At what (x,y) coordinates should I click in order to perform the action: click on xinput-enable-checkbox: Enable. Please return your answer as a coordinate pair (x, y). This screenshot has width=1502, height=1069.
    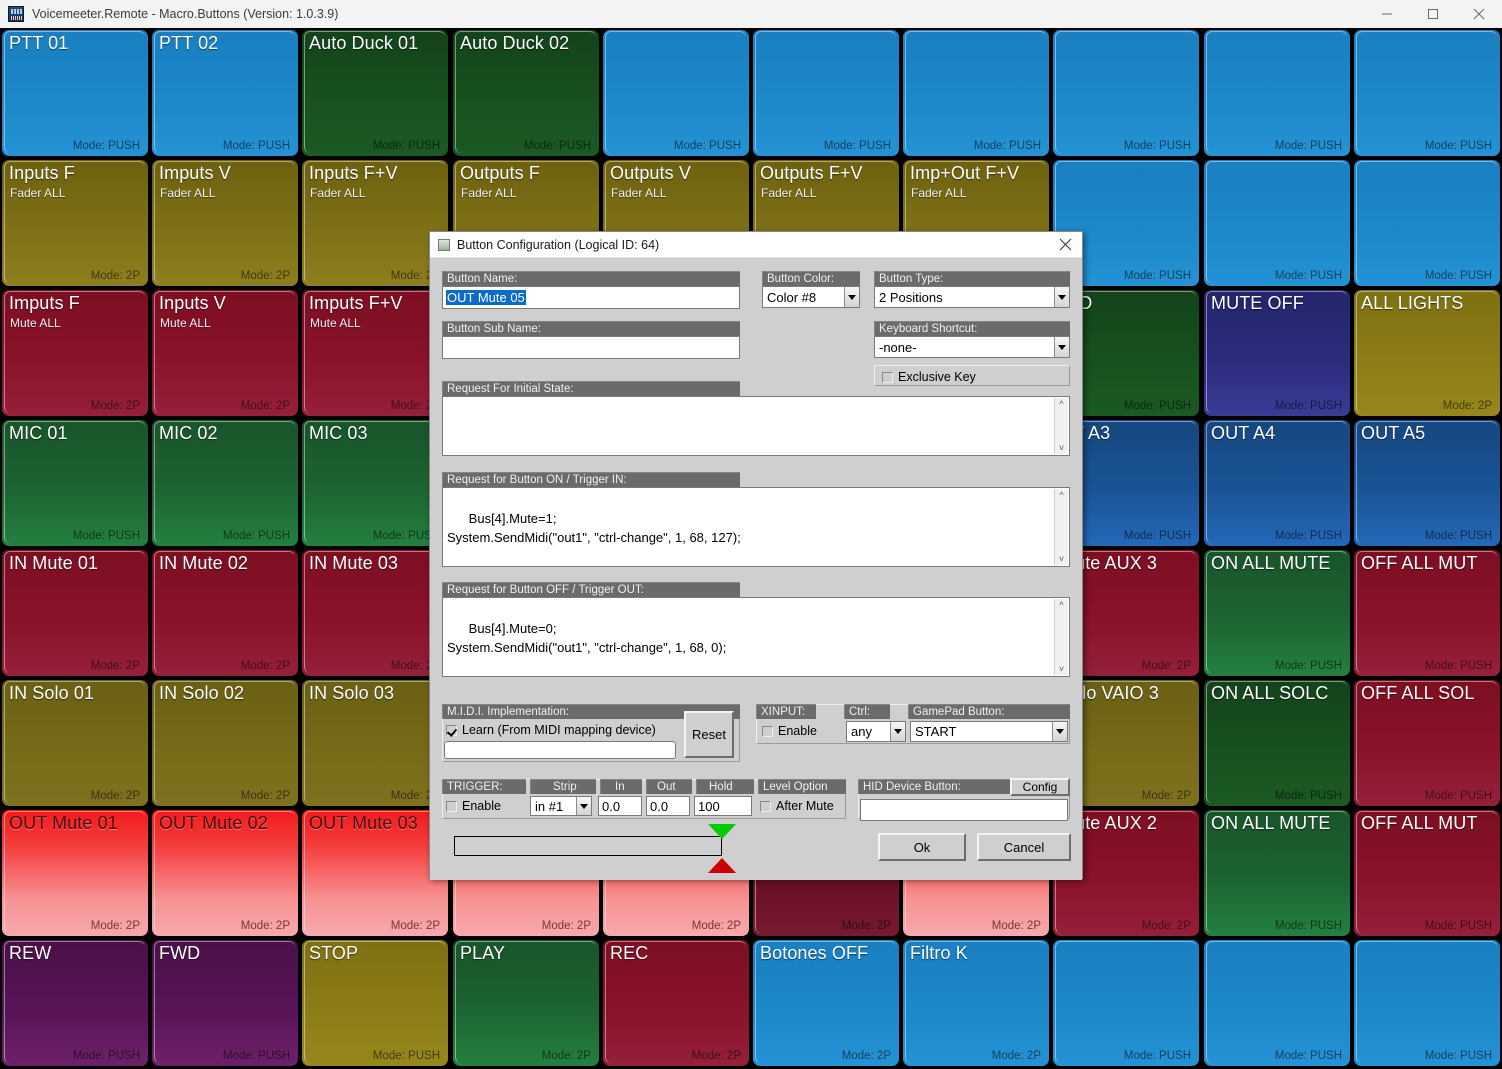
    Looking at the image, I should click on (789, 731).